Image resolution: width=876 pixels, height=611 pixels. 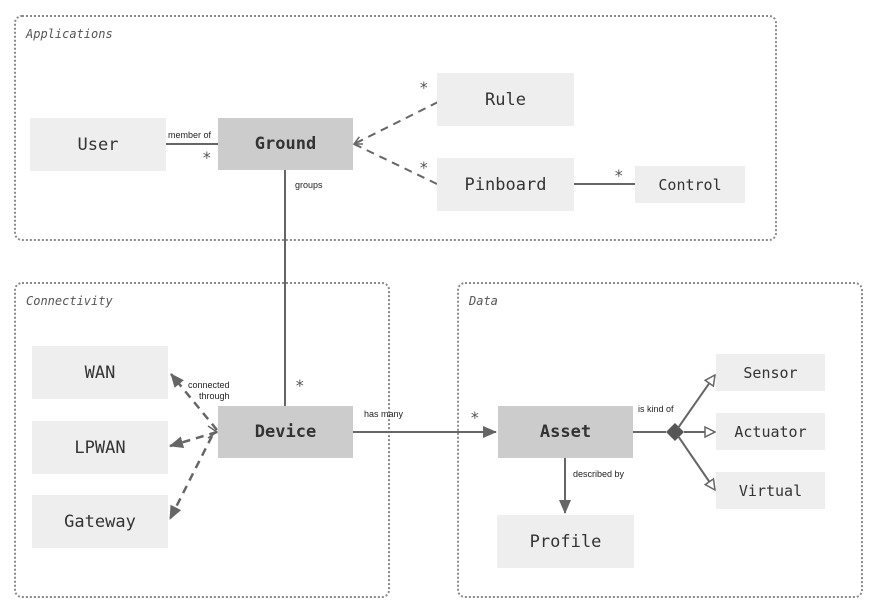 I want to click on node-profile: Profile, so click(x=565, y=541).